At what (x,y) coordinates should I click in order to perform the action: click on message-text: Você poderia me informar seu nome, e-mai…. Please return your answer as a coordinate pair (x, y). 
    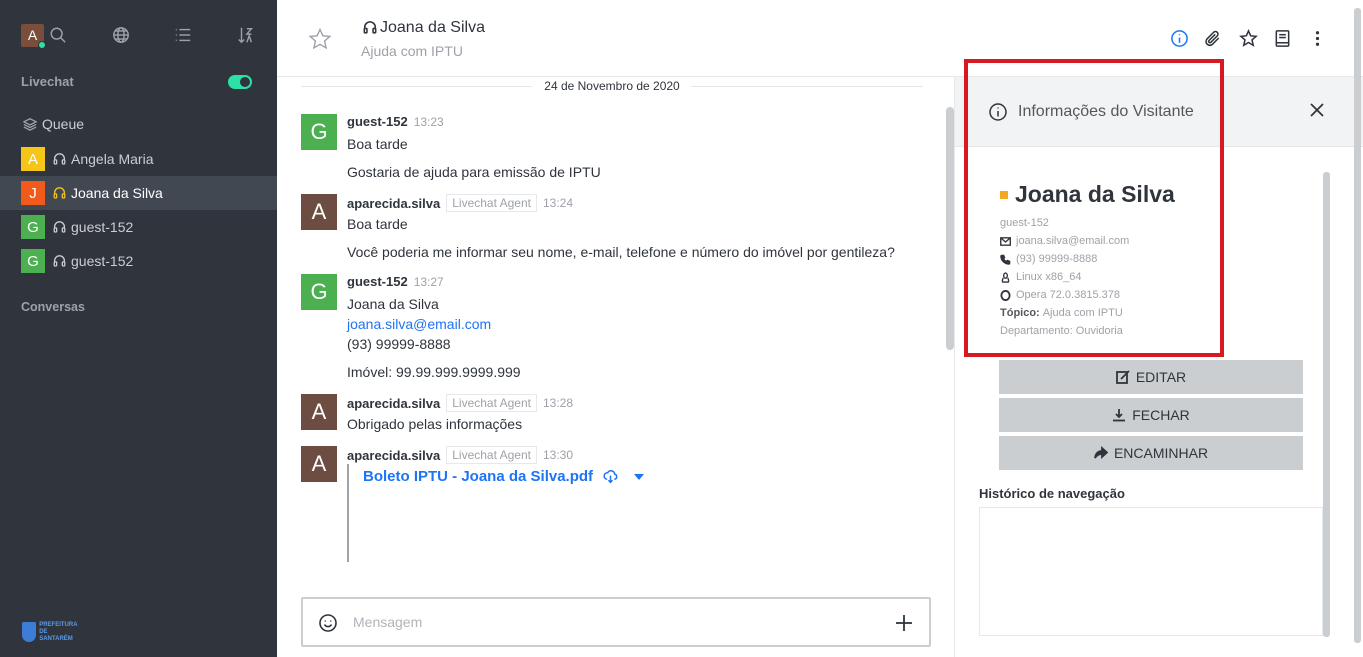
    Looking at the image, I should click on (621, 252).